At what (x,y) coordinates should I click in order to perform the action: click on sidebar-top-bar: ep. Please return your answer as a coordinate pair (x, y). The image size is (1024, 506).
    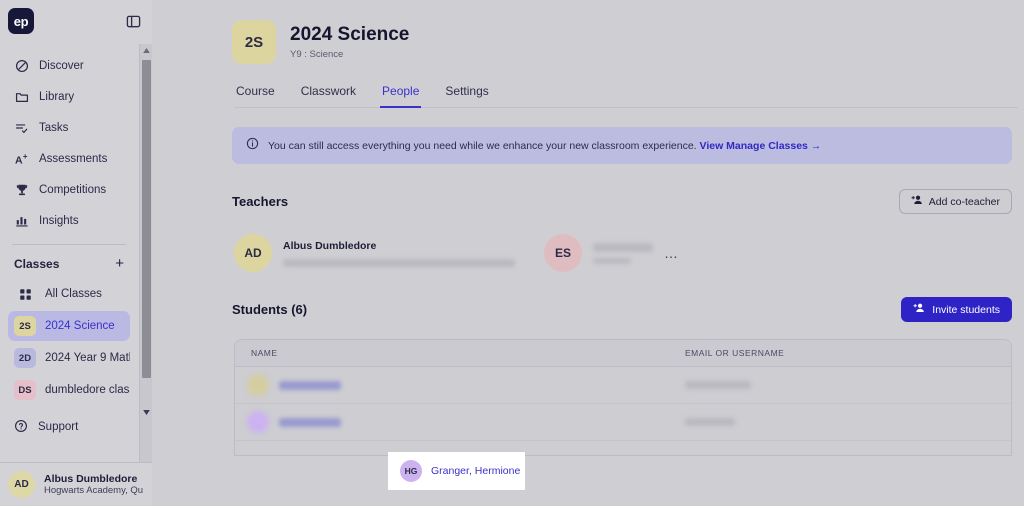
    Looking at the image, I should click on (76, 21).